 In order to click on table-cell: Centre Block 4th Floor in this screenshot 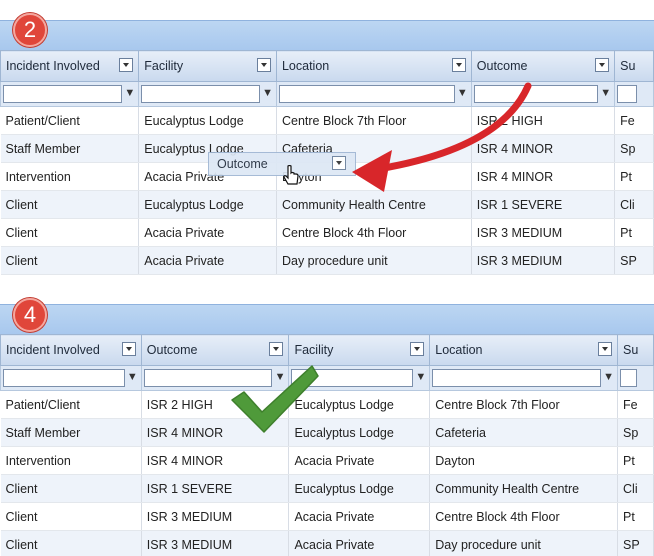, I will do `click(374, 232)`.